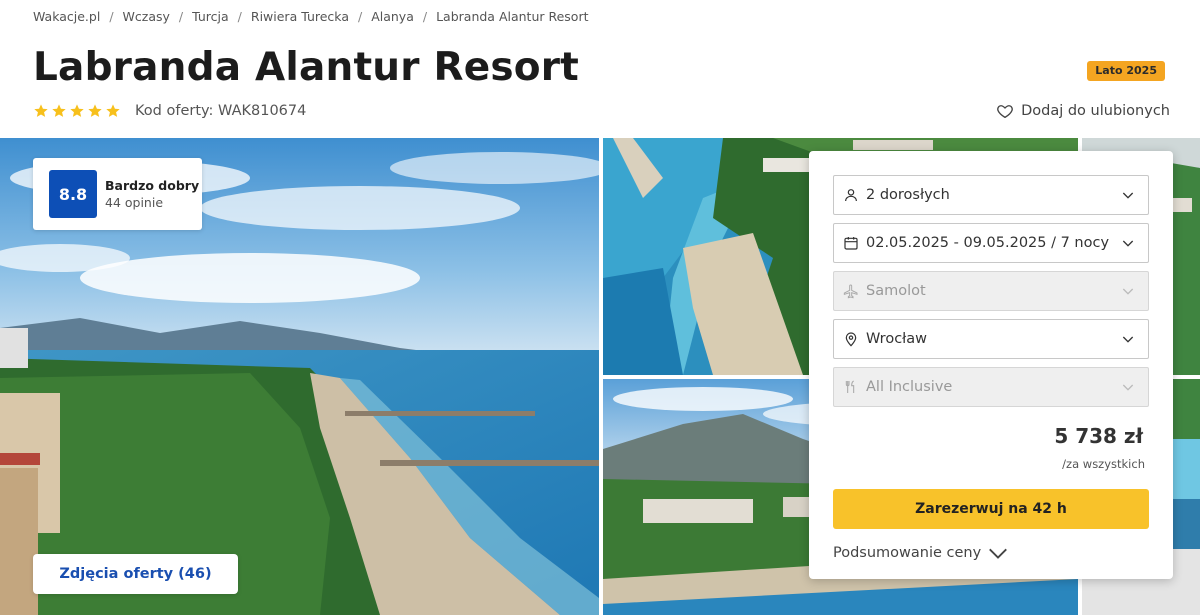 Image resolution: width=1200 pixels, height=615 pixels. I want to click on dates-select: 02.05.2025 - 09.05.2025 / 7 nocy, so click(991, 243).